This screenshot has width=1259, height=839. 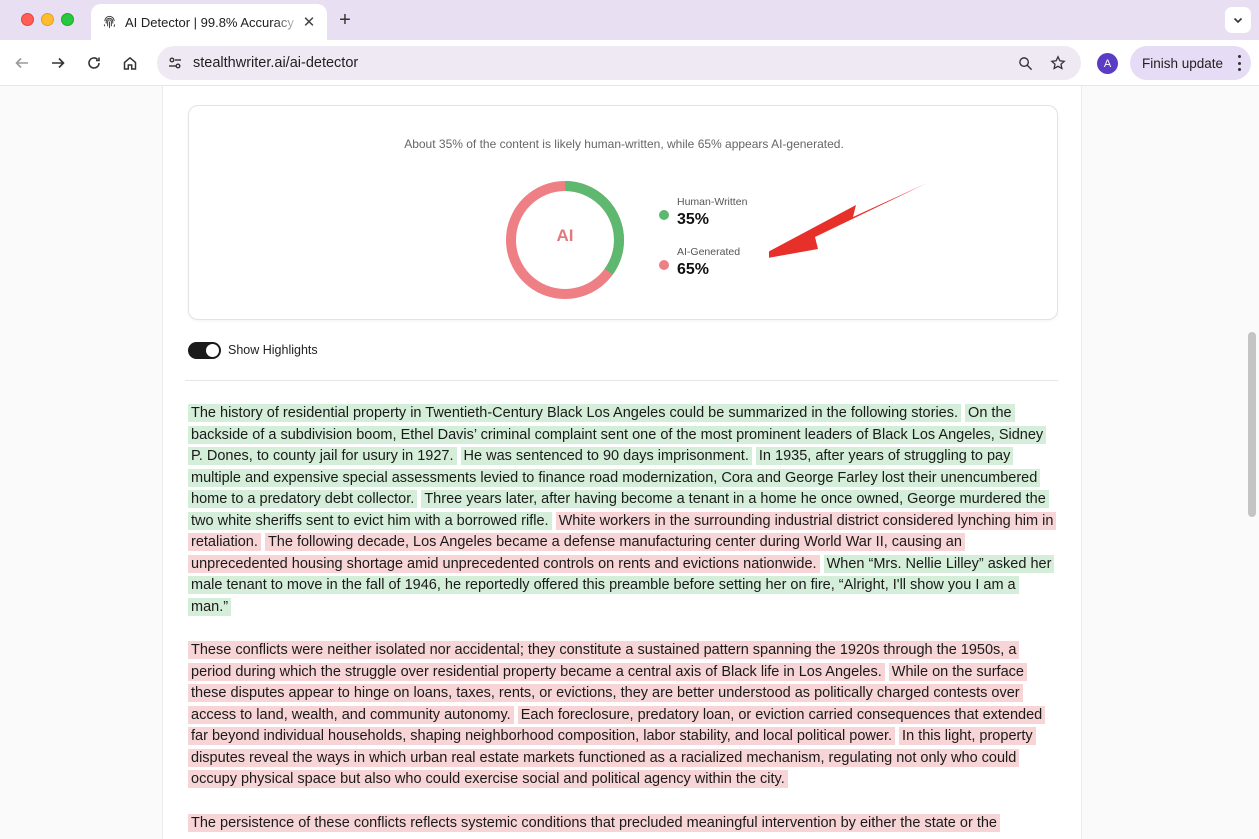 What do you see at coordinates (1025, 63) in the screenshot?
I see `zoom-icon` at bounding box center [1025, 63].